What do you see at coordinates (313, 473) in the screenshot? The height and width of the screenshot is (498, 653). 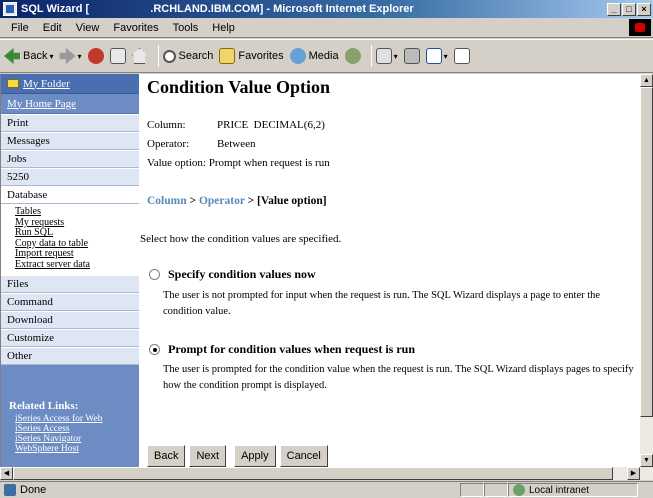 I see `horizontal-scroll-thumb` at bounding box center [313, 473].